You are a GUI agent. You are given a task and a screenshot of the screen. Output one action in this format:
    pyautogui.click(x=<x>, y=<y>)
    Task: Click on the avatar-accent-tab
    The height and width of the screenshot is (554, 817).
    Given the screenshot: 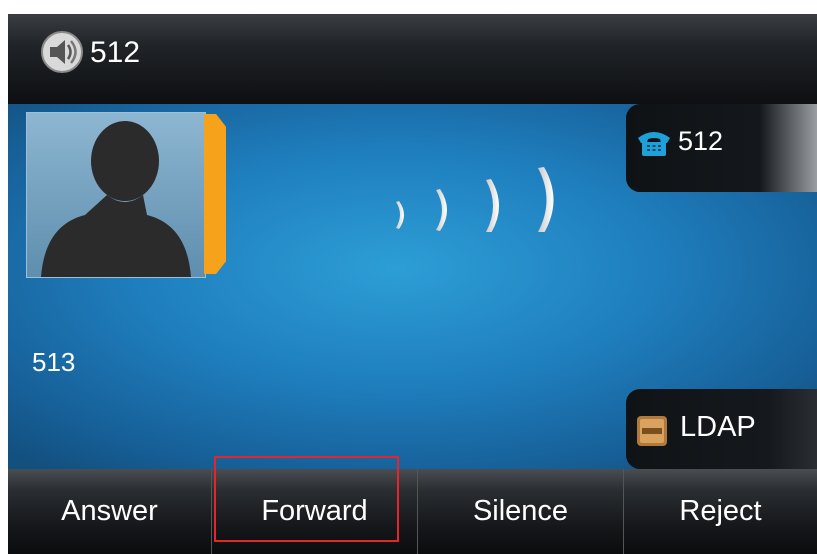 What is the action you would take?
    pyautogui.click(x=215, y=194)
    